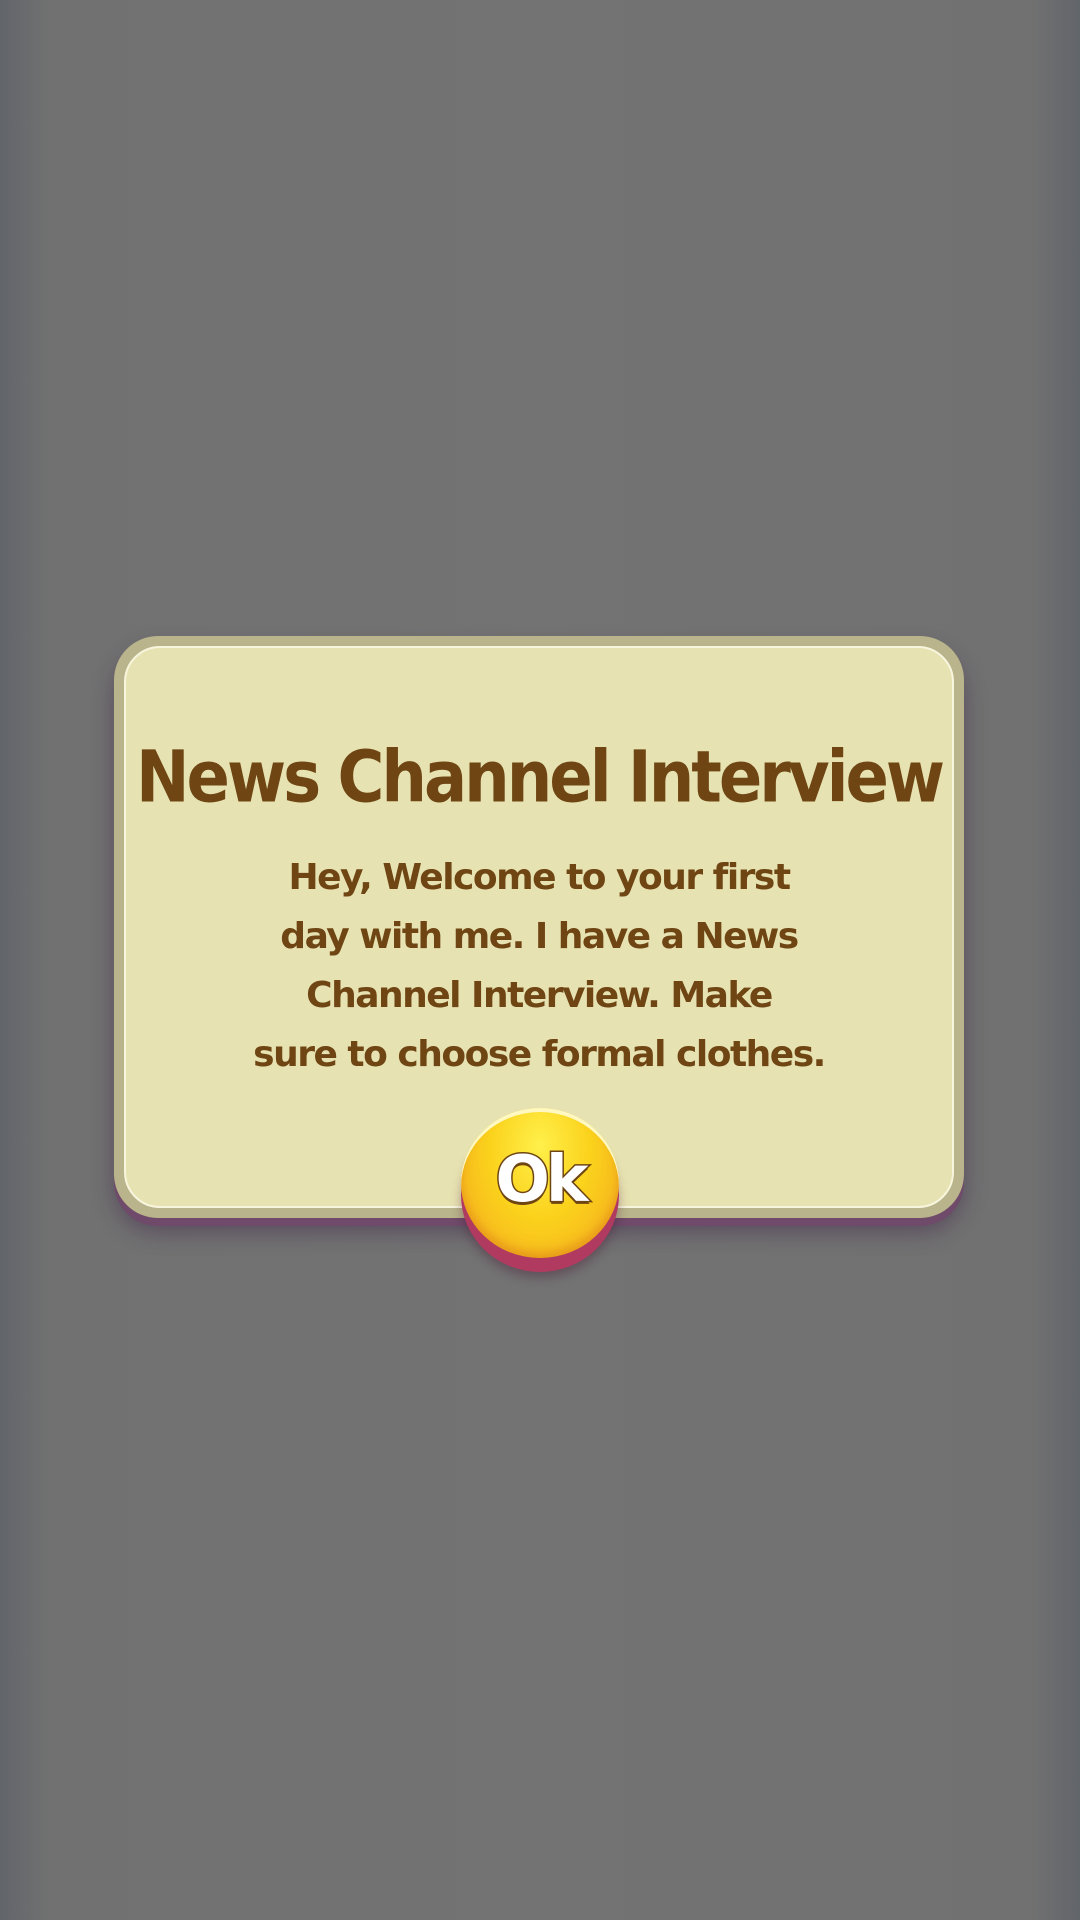 The height and width of the screenshot is (1920, 1080). I want to click on ok-button: Ok, so click(540, 1190).